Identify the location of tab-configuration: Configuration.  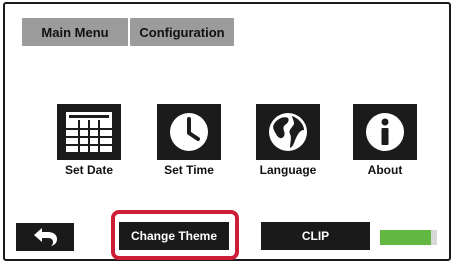
(182, 32).